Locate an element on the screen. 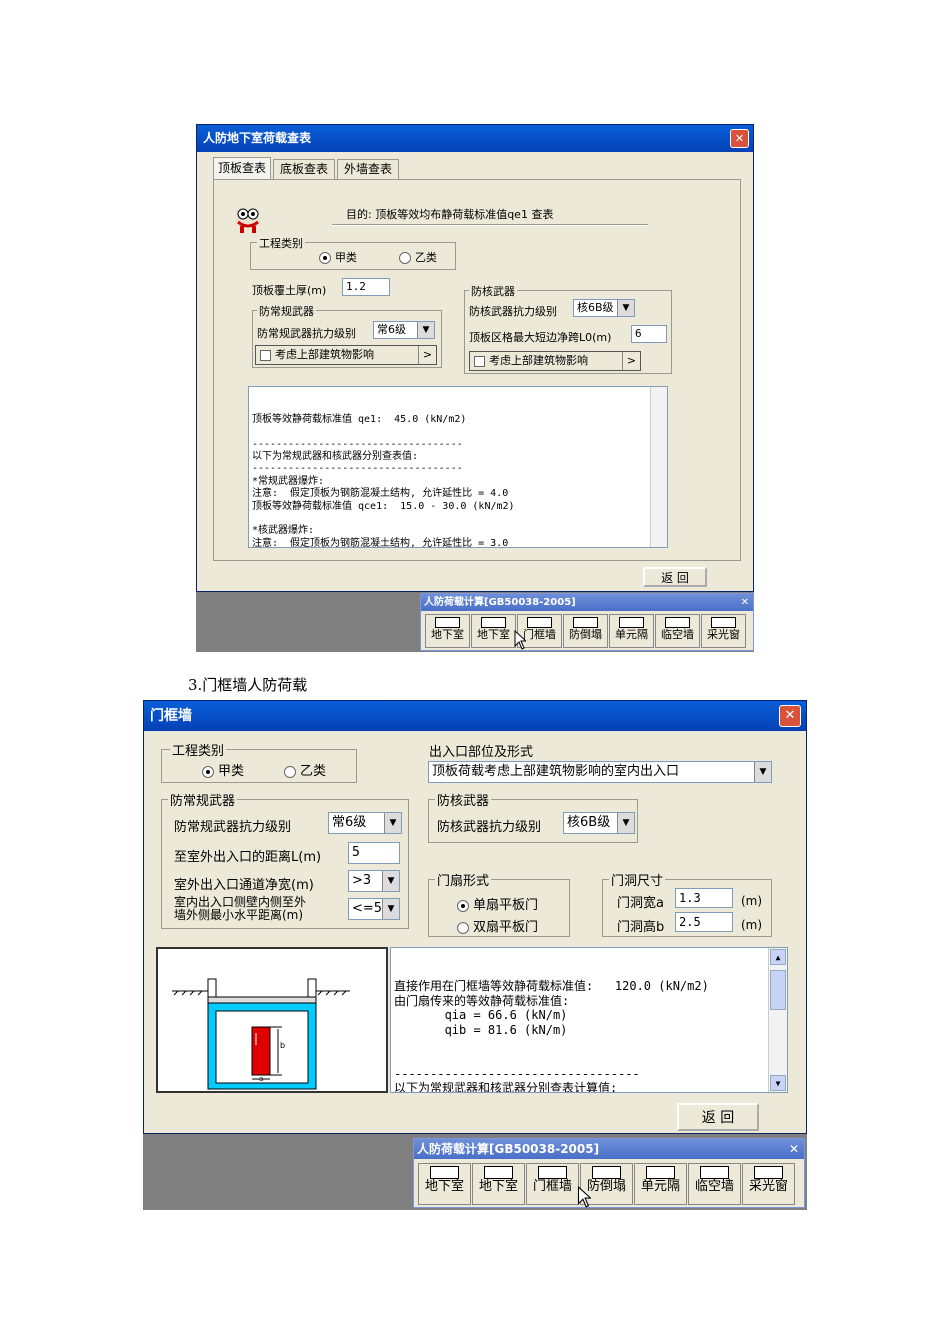 The width and height of the screenshot is (950, 1344). scroll-down-icon: ▼ is located at coordinates (778, 1083).